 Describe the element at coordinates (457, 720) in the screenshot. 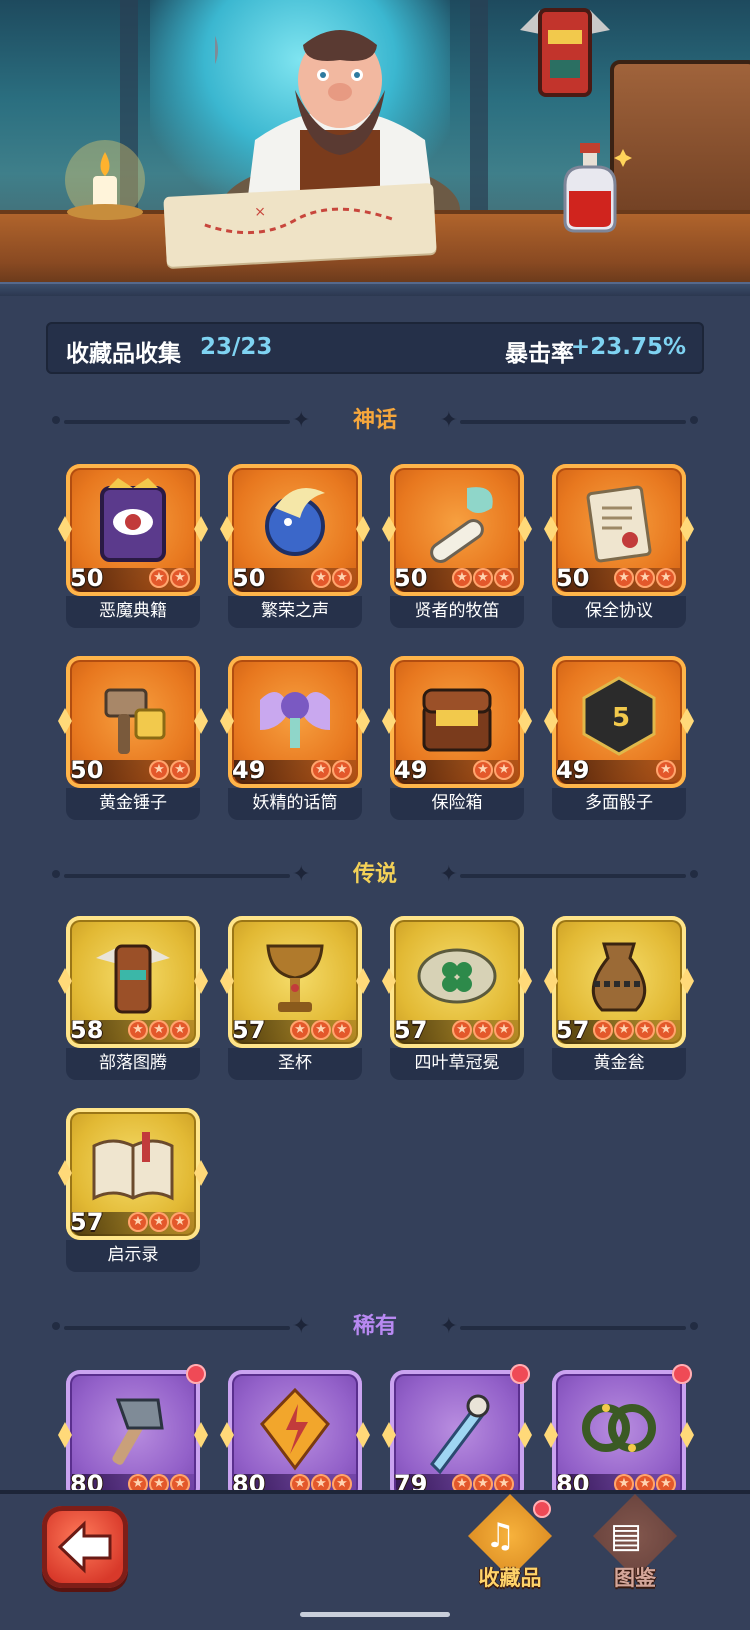

I see `treasure-chest-icon` at that location.